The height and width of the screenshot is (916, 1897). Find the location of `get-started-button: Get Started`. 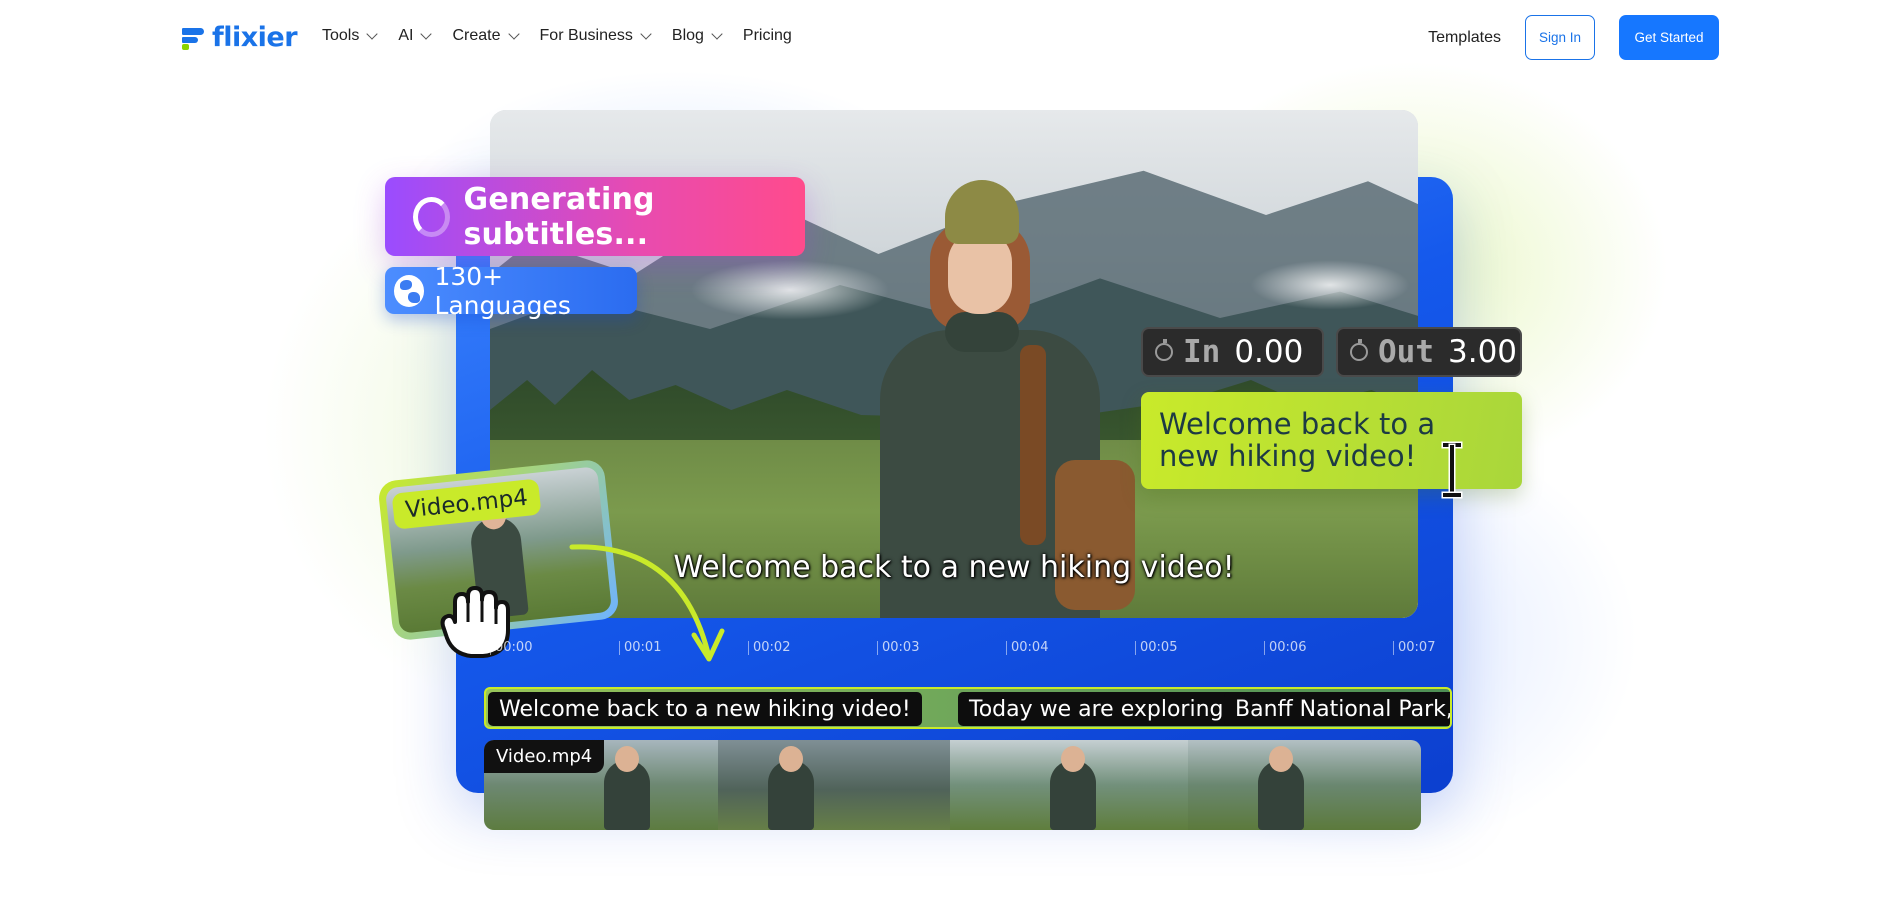

get-started-button: Get Started is located at coordinates (1669, 37).